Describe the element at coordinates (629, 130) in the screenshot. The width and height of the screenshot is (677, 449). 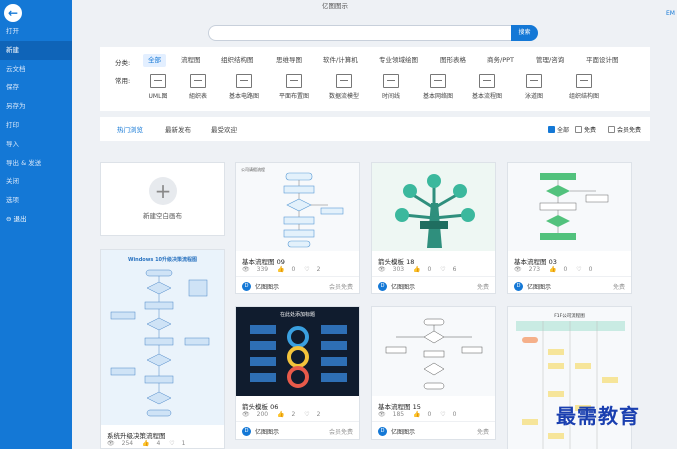
I see `filter-member-free-label: 会员免费` at that location.